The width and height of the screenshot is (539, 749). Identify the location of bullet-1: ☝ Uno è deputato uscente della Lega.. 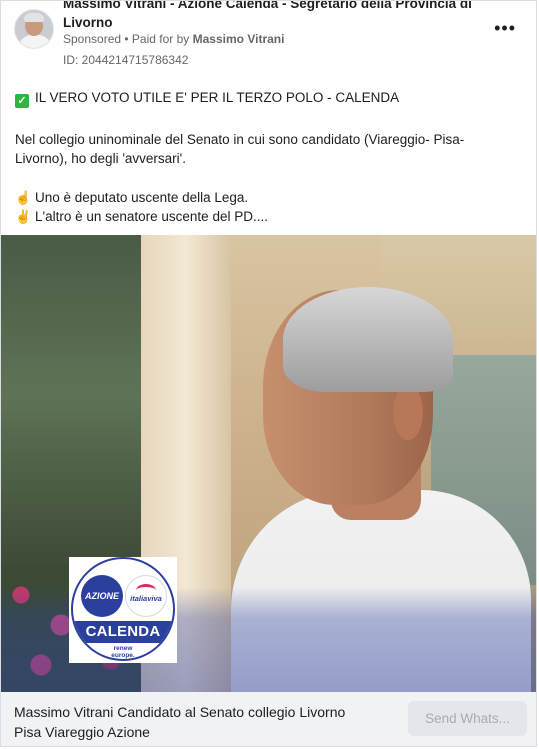
(131, 197).